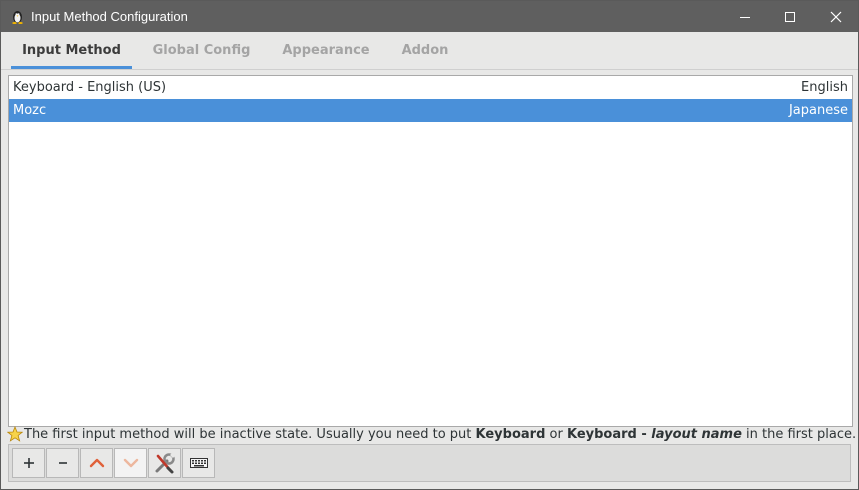  I want to click on remove-button, so click(62, 463).